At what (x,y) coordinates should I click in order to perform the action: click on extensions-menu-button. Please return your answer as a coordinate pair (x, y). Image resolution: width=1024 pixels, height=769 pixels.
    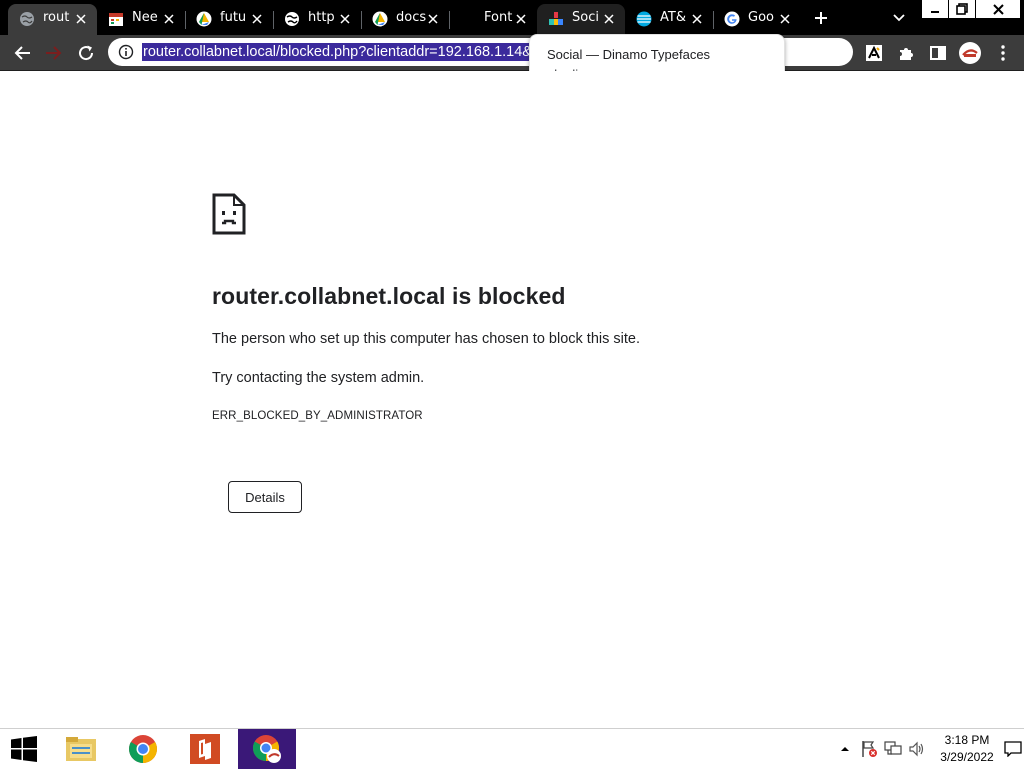
    Looking at the image, I should click on (906, 53).